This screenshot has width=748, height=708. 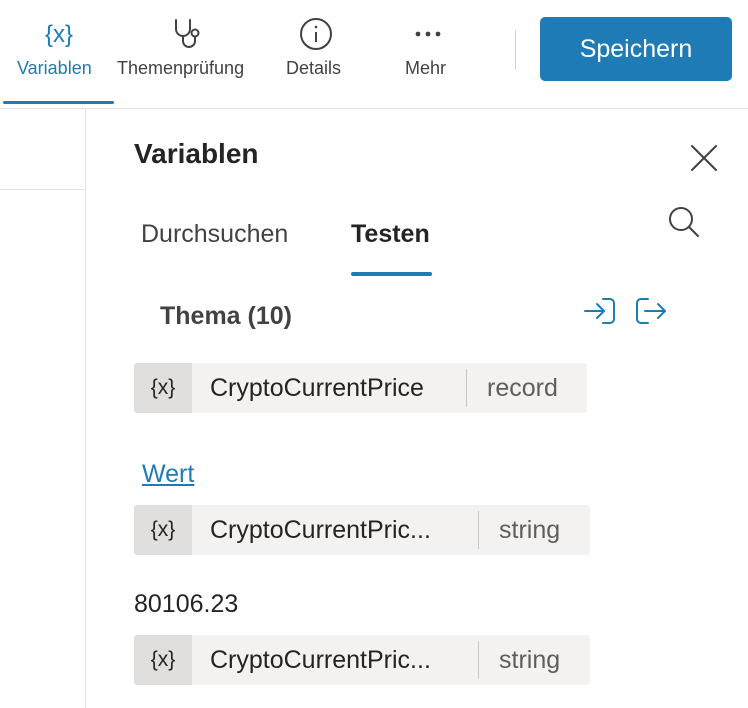 What do you see at coordinates (428, 53) in the screenshot?
I see `toolbar-more: Mehr` at bounding box center [428, 53].